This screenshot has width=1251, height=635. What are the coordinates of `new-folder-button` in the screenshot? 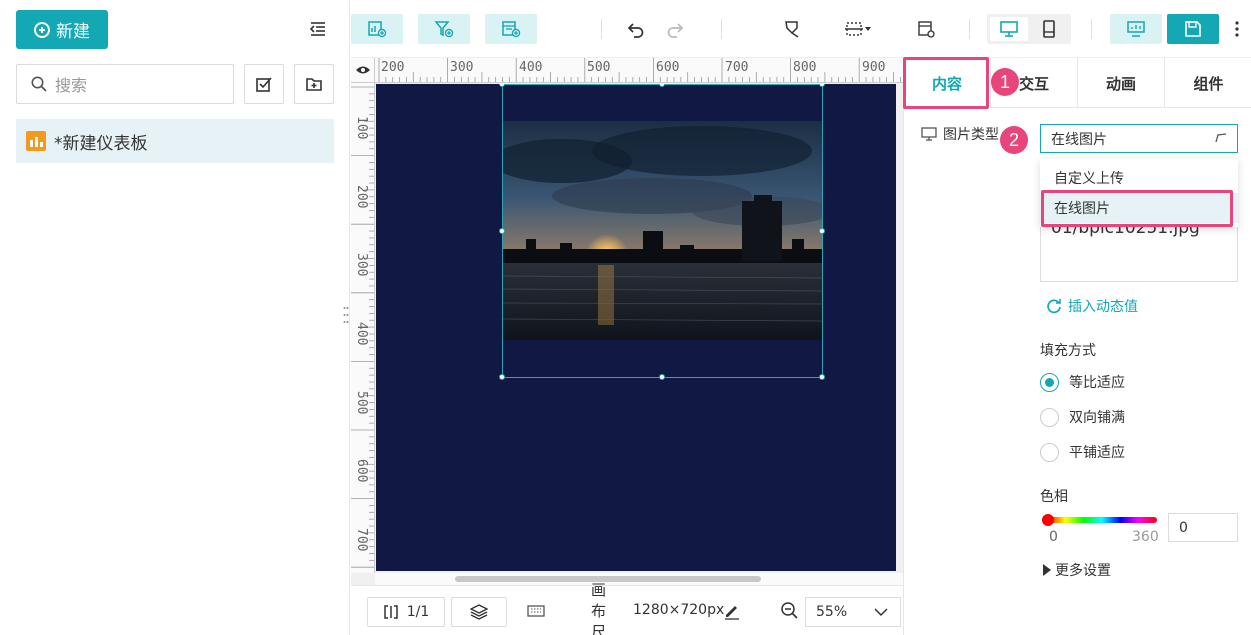 It's located at (314, 84).